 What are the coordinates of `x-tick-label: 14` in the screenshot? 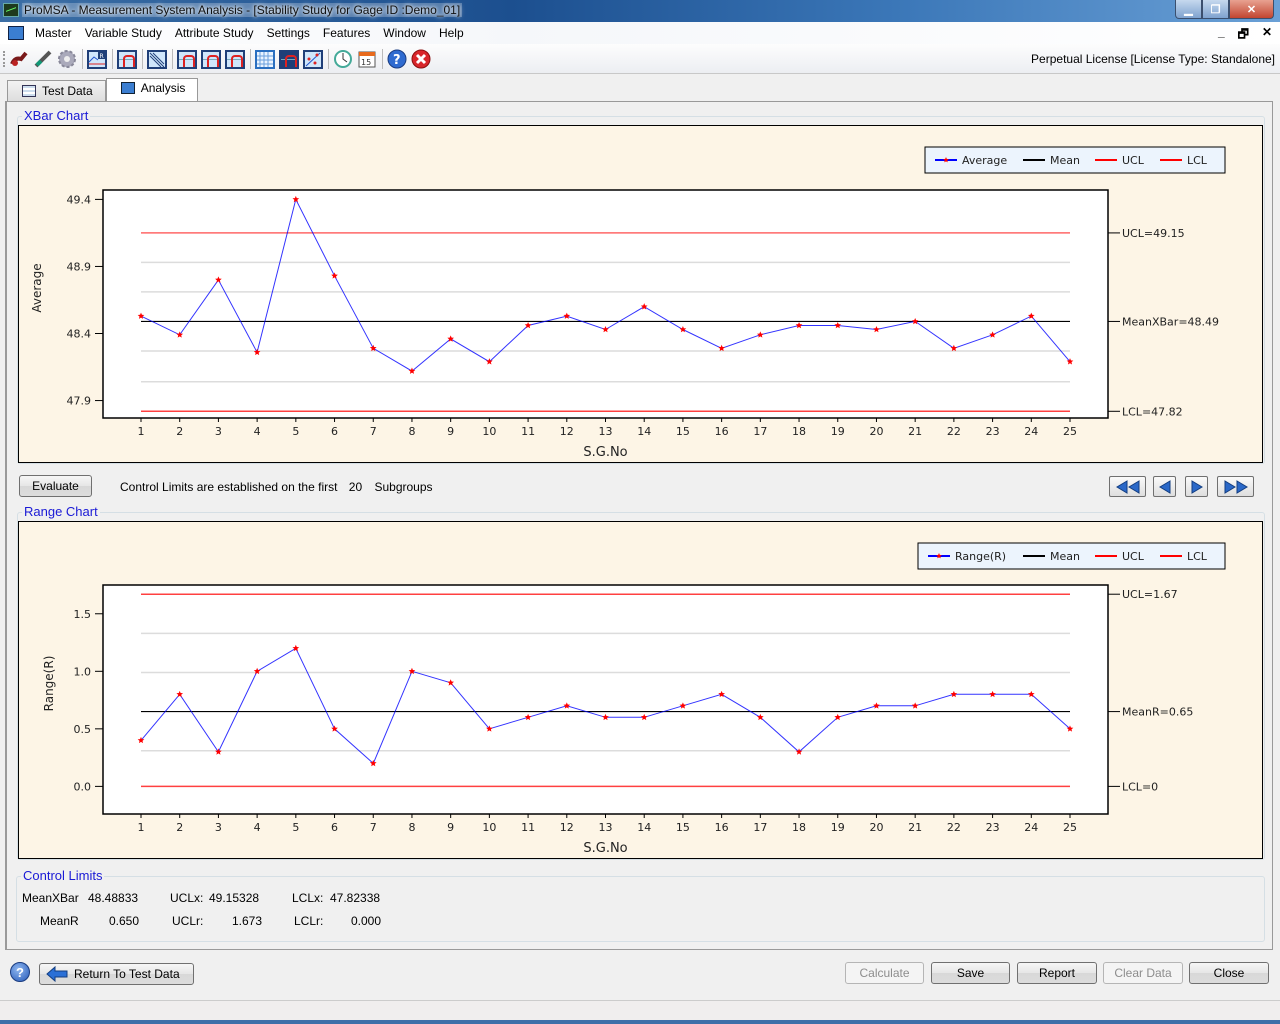 It's located at (644, 827).